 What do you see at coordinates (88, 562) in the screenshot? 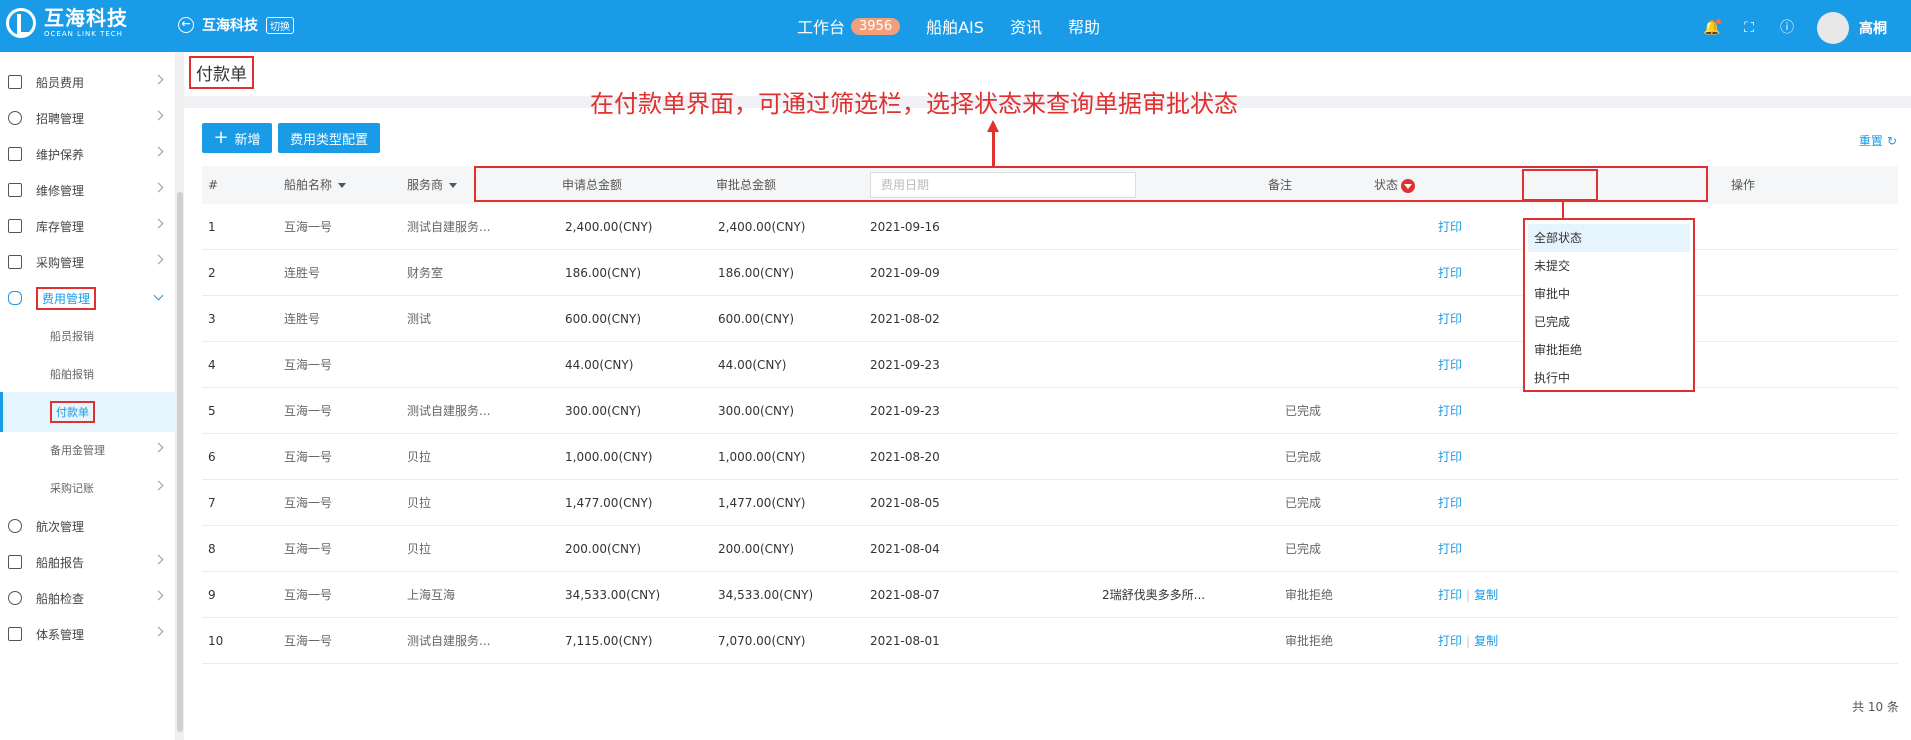
I see `sidebar-item-ship-report: 船舶报告` at bounding box center [88, 562].